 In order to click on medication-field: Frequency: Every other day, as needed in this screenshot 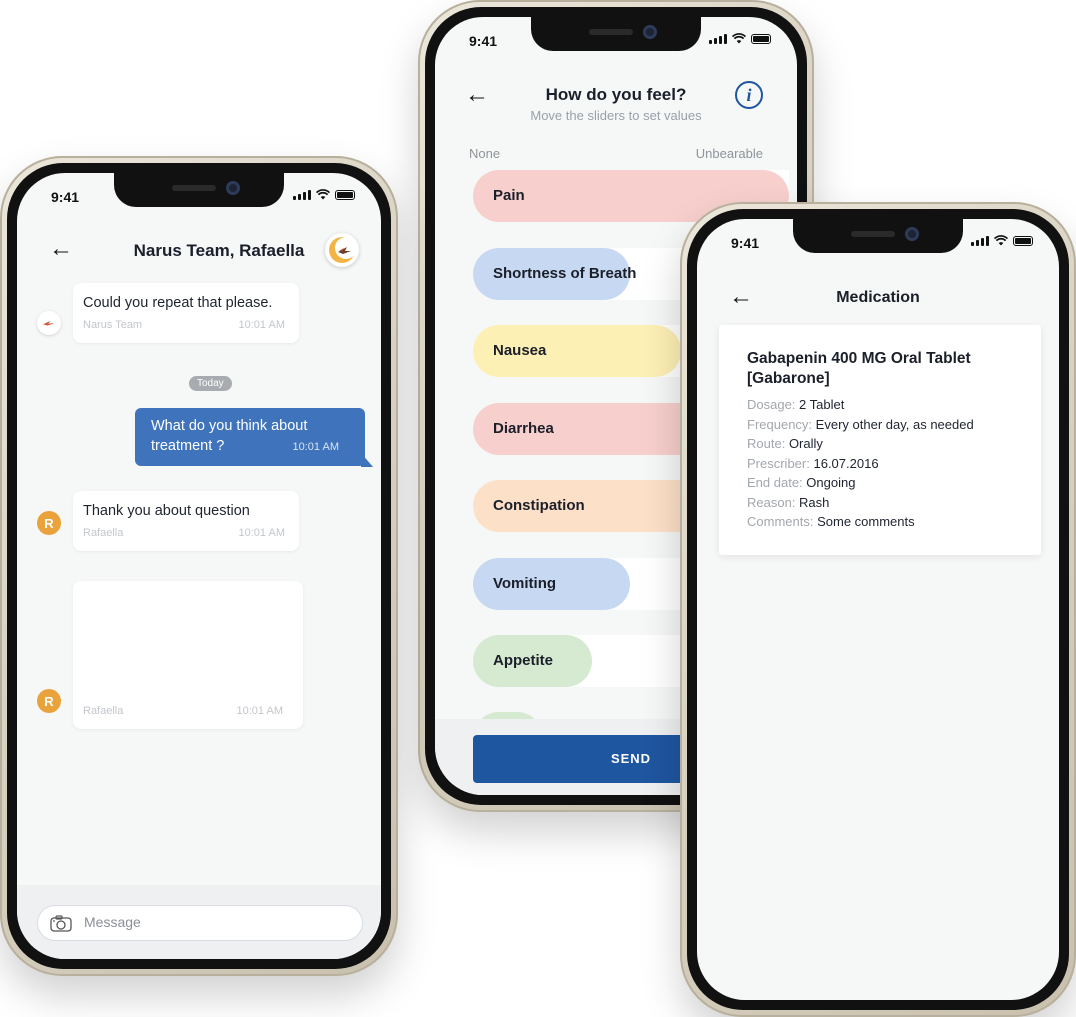, I will do `click(892, 425)`.